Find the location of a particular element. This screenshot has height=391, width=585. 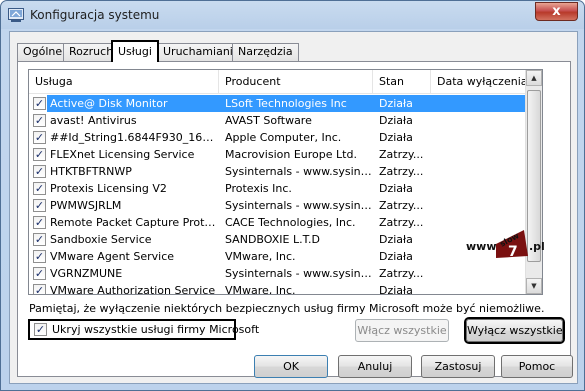

tab-general: Ogólne is located at coordinates (43, 52).